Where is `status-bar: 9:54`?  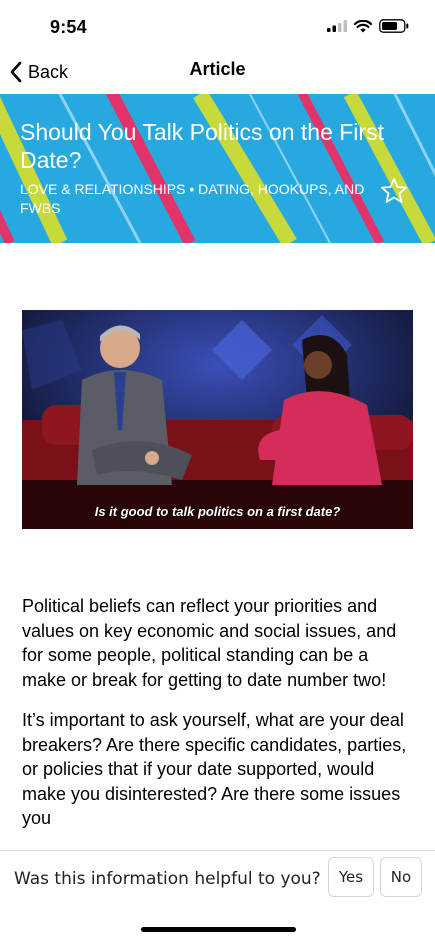 status-bar: 9:54 is located at coordinates (217, 26).